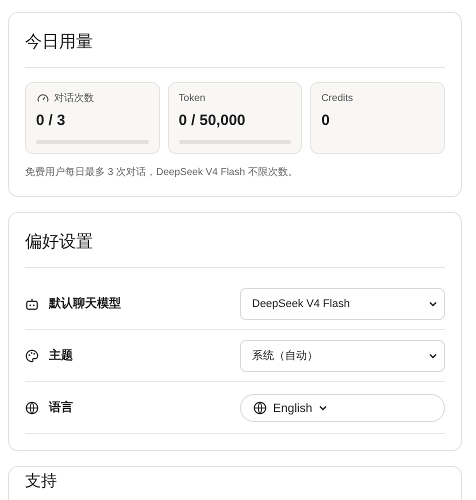 The width and height of the screenshot is (476, 500). Describe the element at coordinates (85, 303) in the screenshot. I see `setting-label: 默认聊天模型` at that location.